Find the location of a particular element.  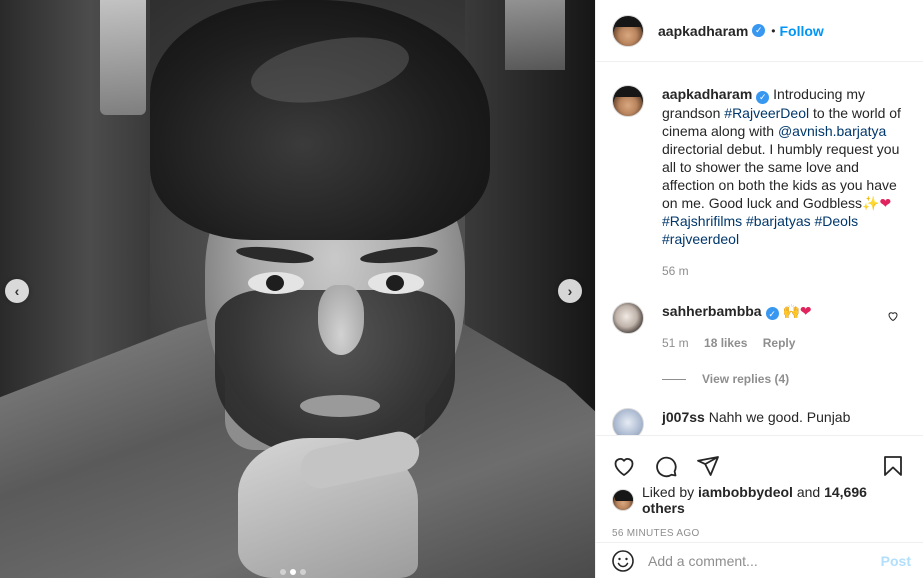

comment-item: sahherbambba ✓ 🙌❤ 51 m 18 likes Reply is located at coordinates (759, 327).